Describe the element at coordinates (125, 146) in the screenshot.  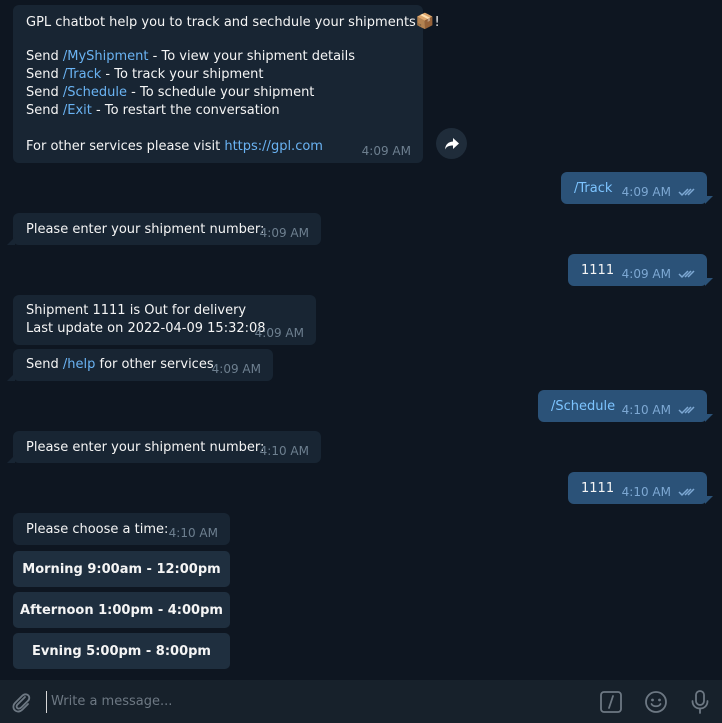
I see `footer-text: For other services please visit` at that location.